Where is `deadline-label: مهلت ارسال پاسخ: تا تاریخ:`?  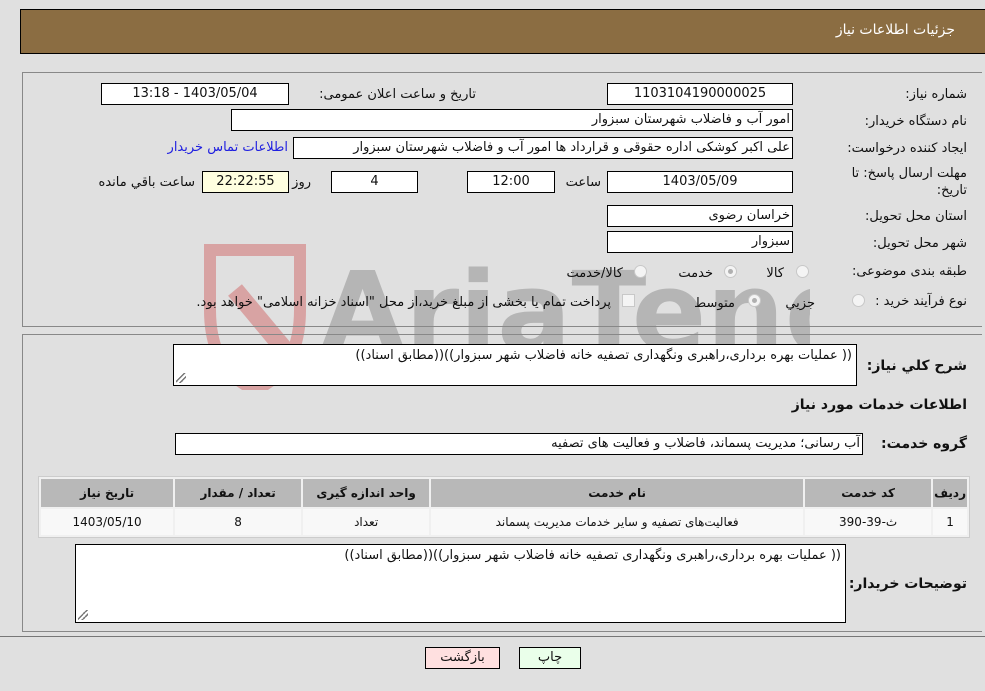
deadline-label: مهلت ارسال پاسخ: تا تاریخ: is located at coordinates (909, 182).